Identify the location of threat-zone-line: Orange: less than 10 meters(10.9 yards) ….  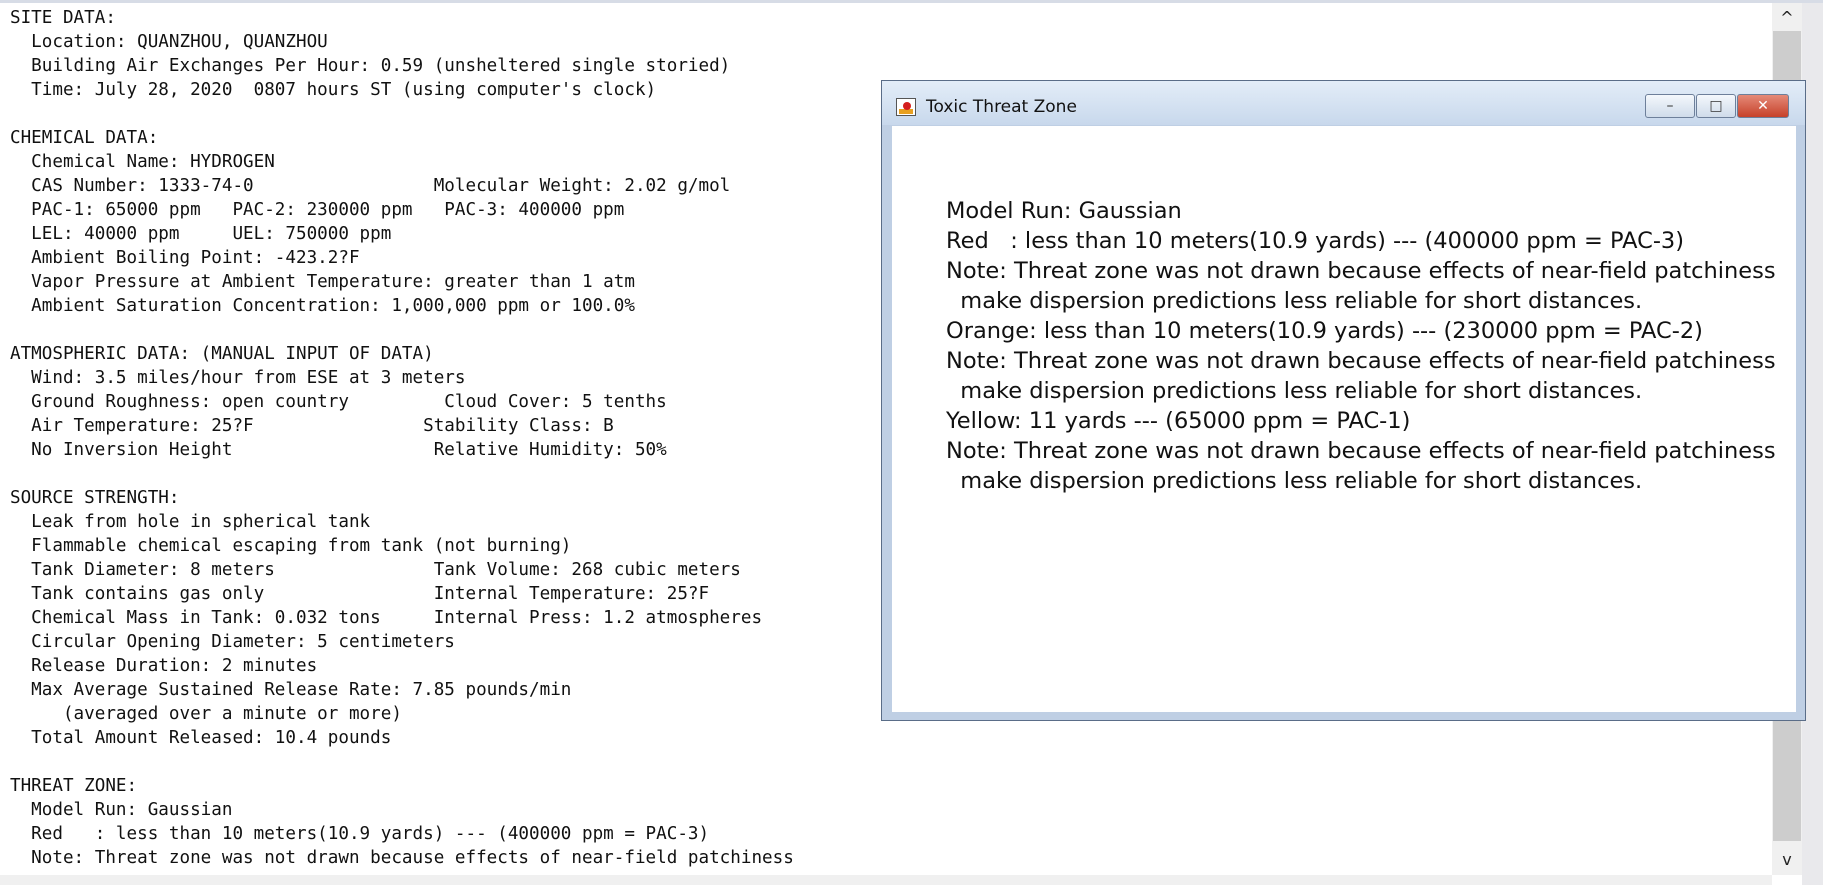
(1324, 331).